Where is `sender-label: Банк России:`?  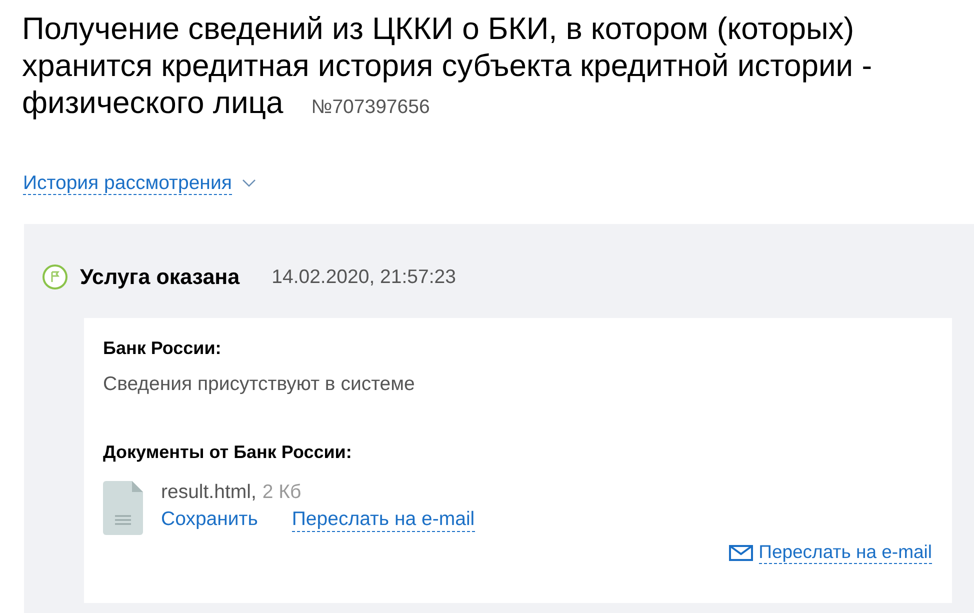 sender-label: Банк России: is located at coordinates (162, 348).